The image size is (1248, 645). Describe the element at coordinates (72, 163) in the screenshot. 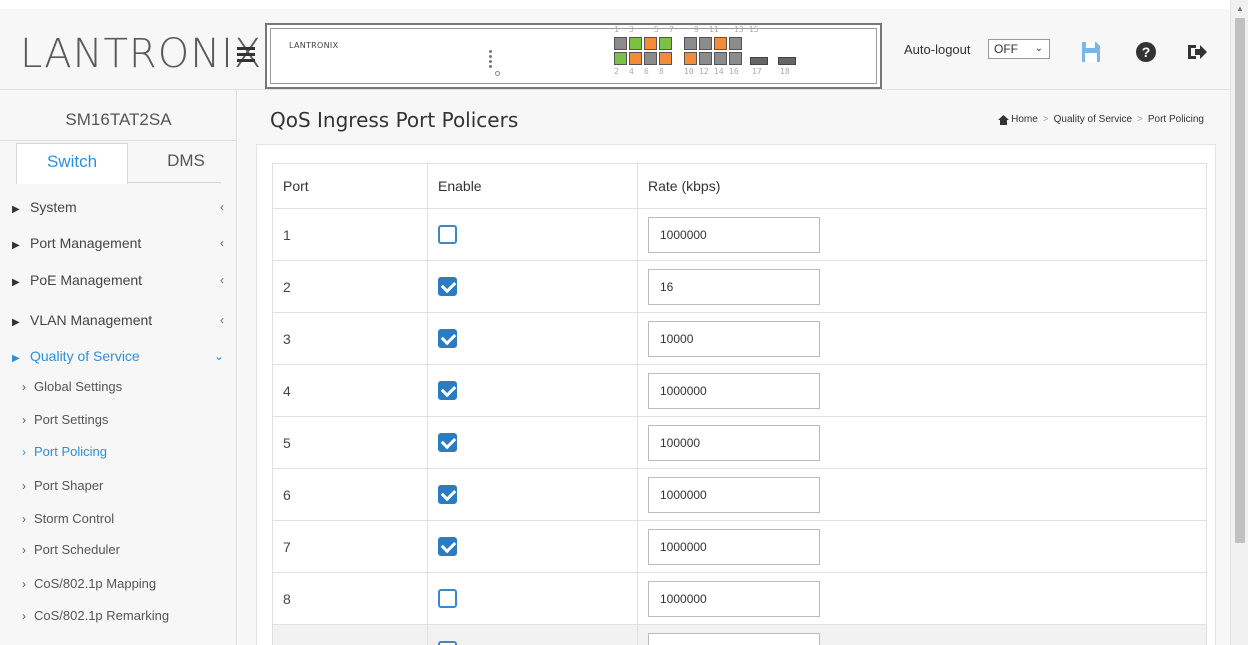

I see `tab-switch: Switch` at that location.